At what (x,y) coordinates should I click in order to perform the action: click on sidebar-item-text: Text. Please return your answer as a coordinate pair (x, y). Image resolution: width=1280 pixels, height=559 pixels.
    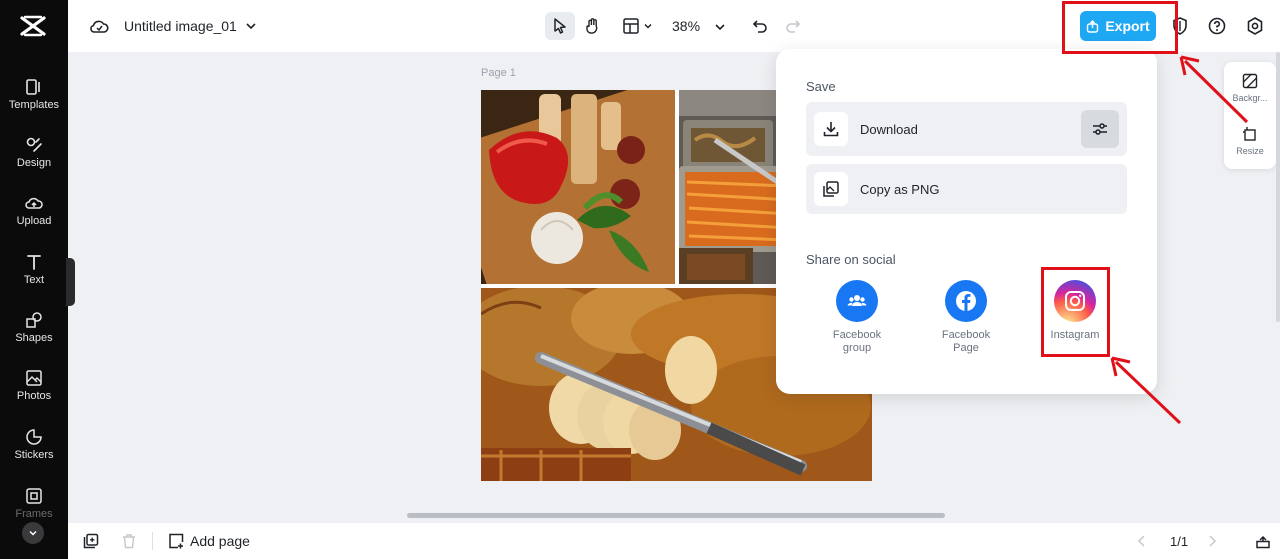
    Looking at the image, I should click on (34, 279).